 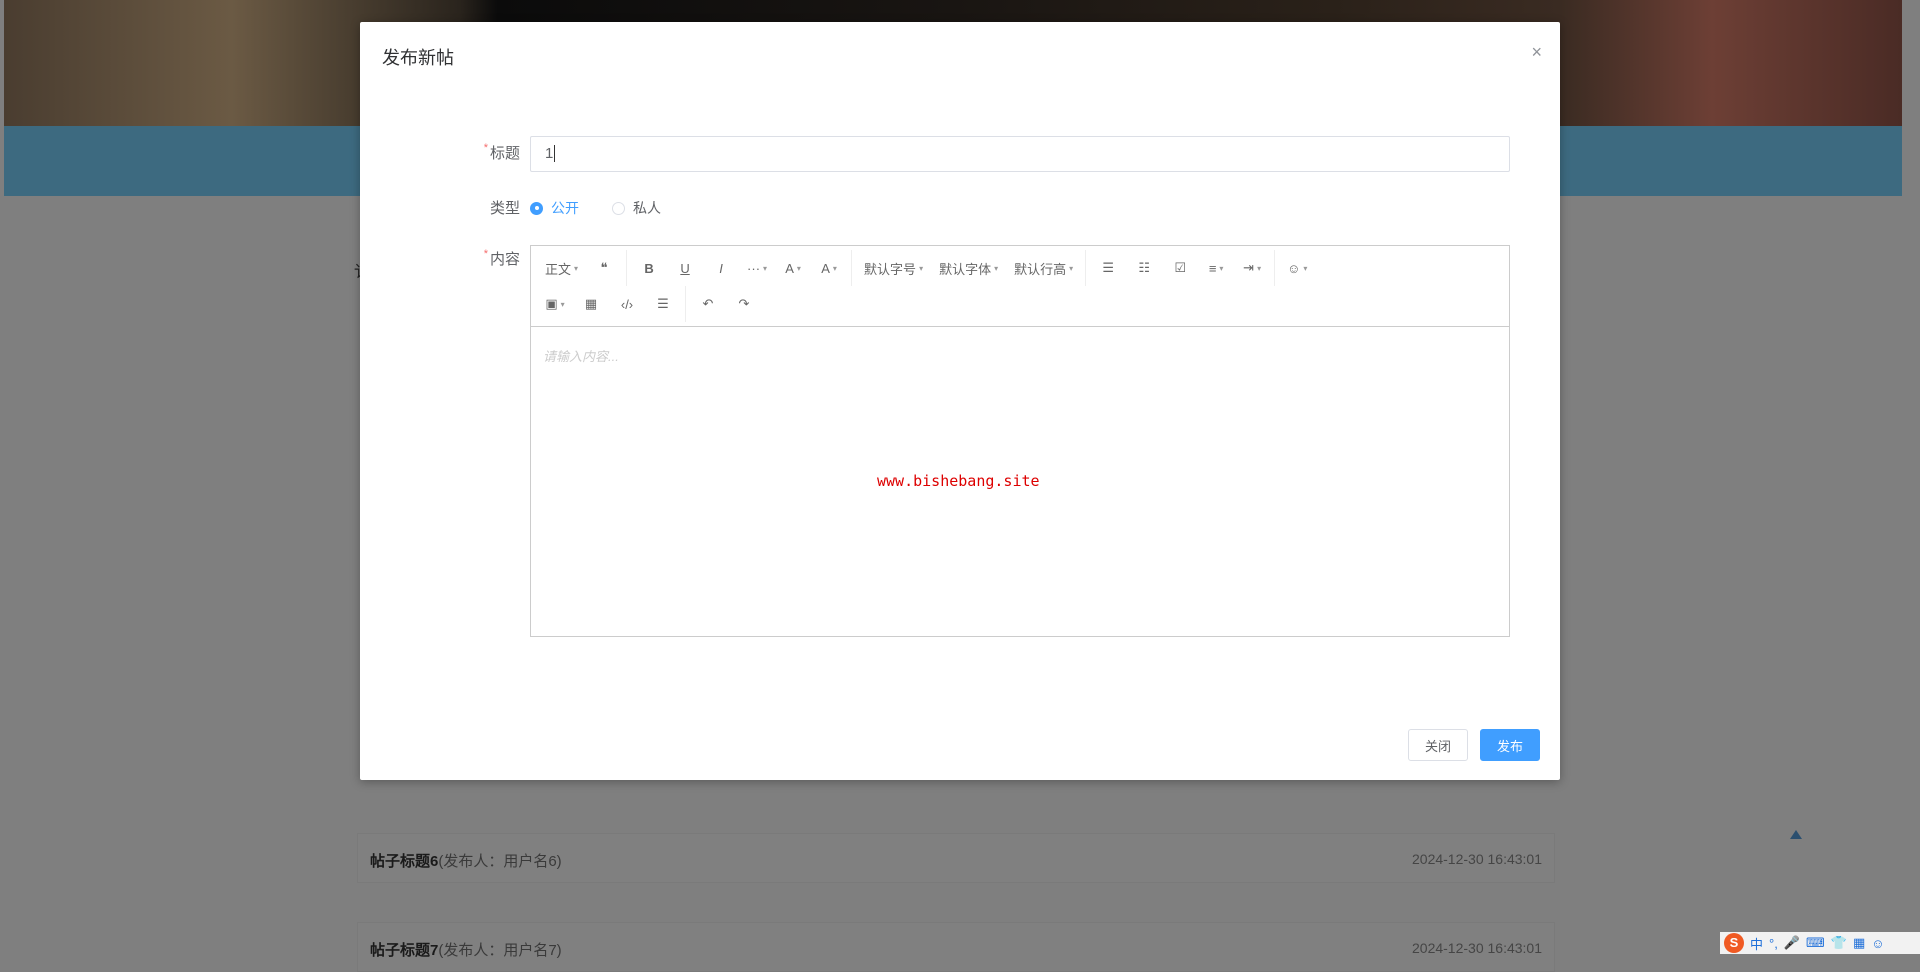 I want to click on emoji-icon: ☺ ▾, so click(x=1297, y=268).